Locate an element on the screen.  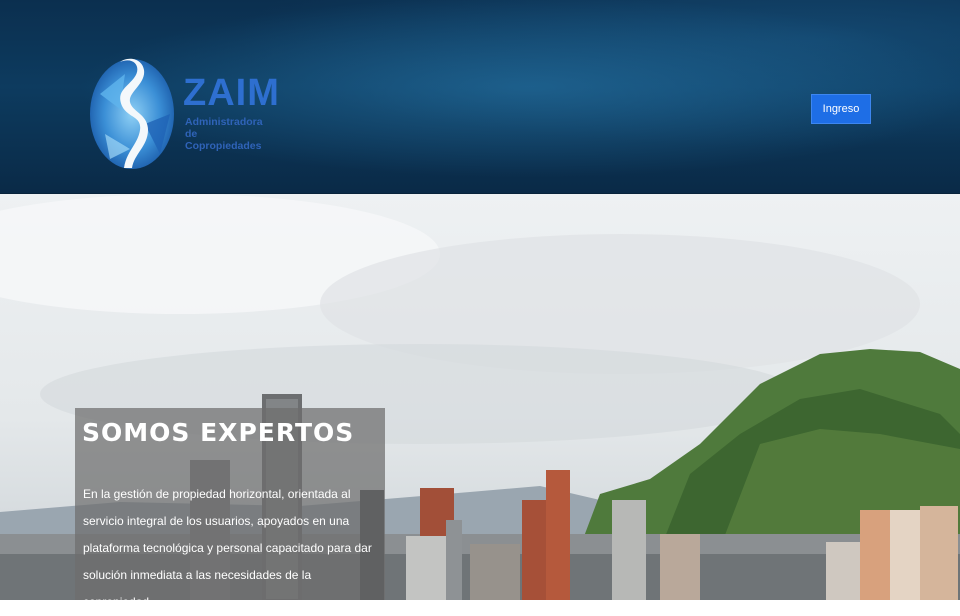
logo: ZAIM Administradora de Copropiedades is located at coordinates (184, 113).